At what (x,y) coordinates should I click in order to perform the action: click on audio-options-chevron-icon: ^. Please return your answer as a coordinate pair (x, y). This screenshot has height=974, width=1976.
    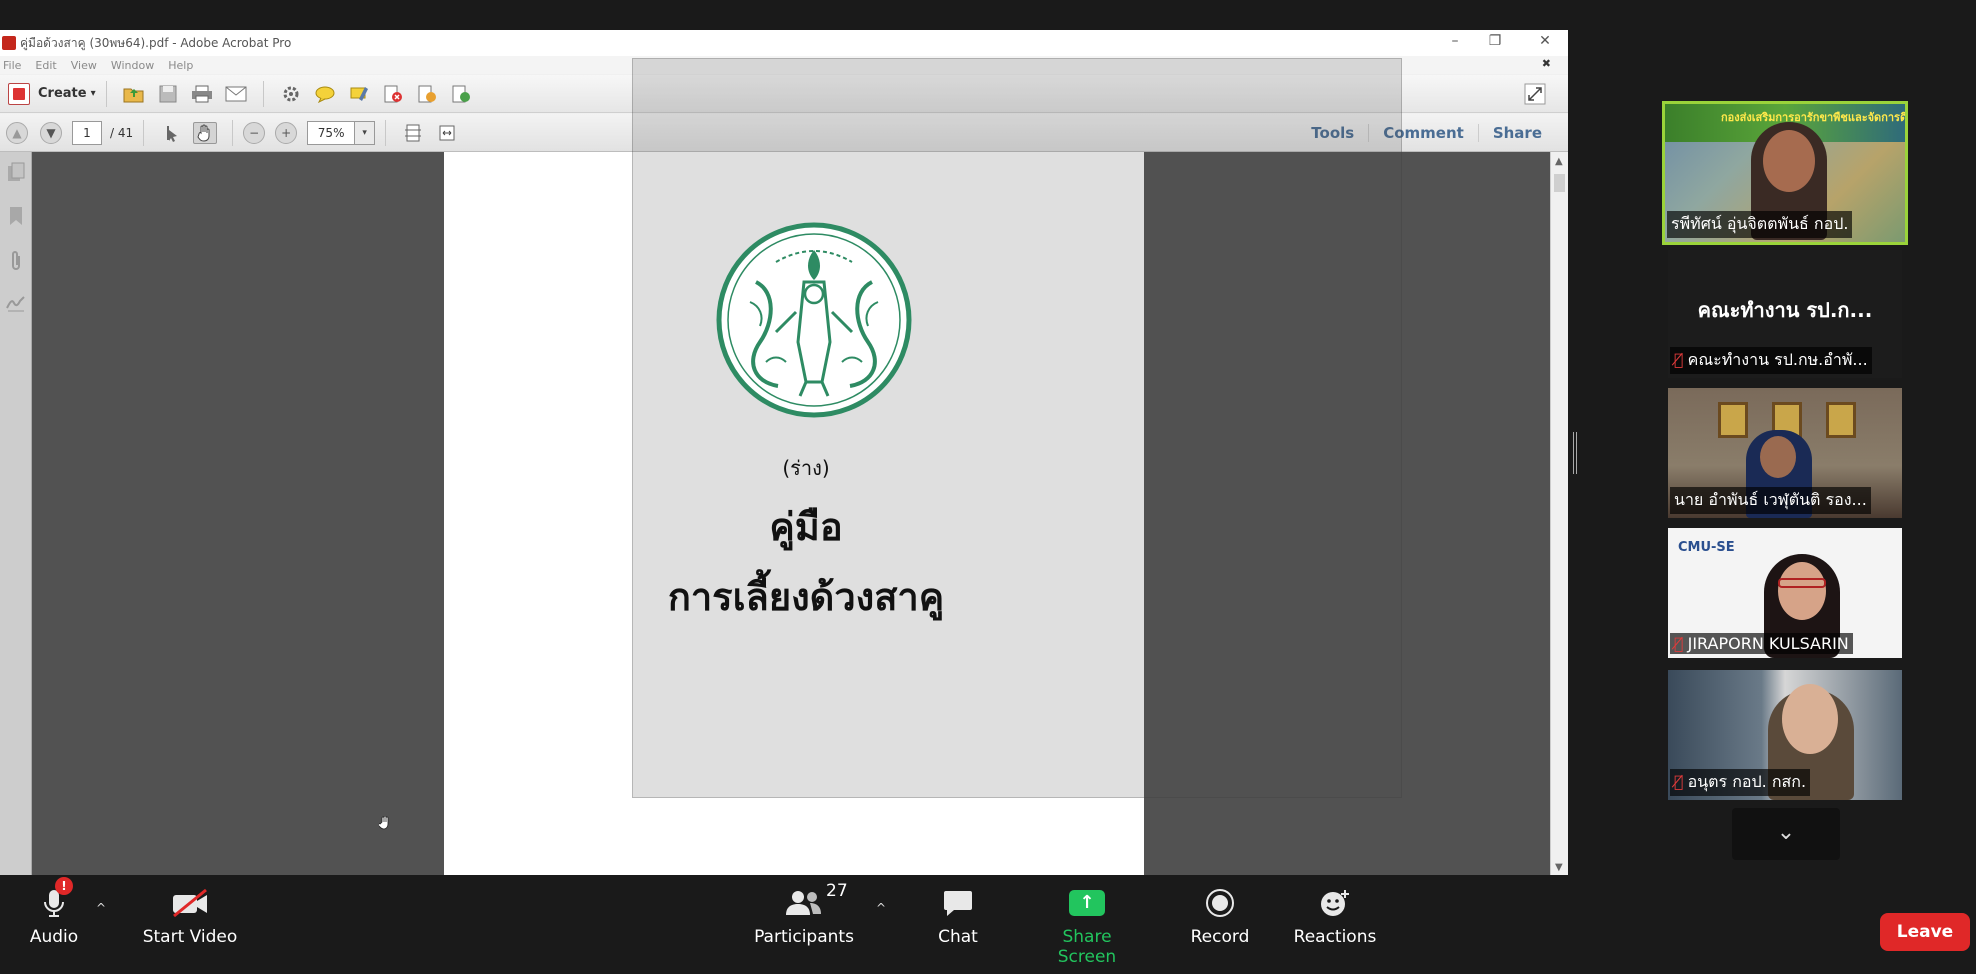
    Looking at the image, I should click on (101, 908).